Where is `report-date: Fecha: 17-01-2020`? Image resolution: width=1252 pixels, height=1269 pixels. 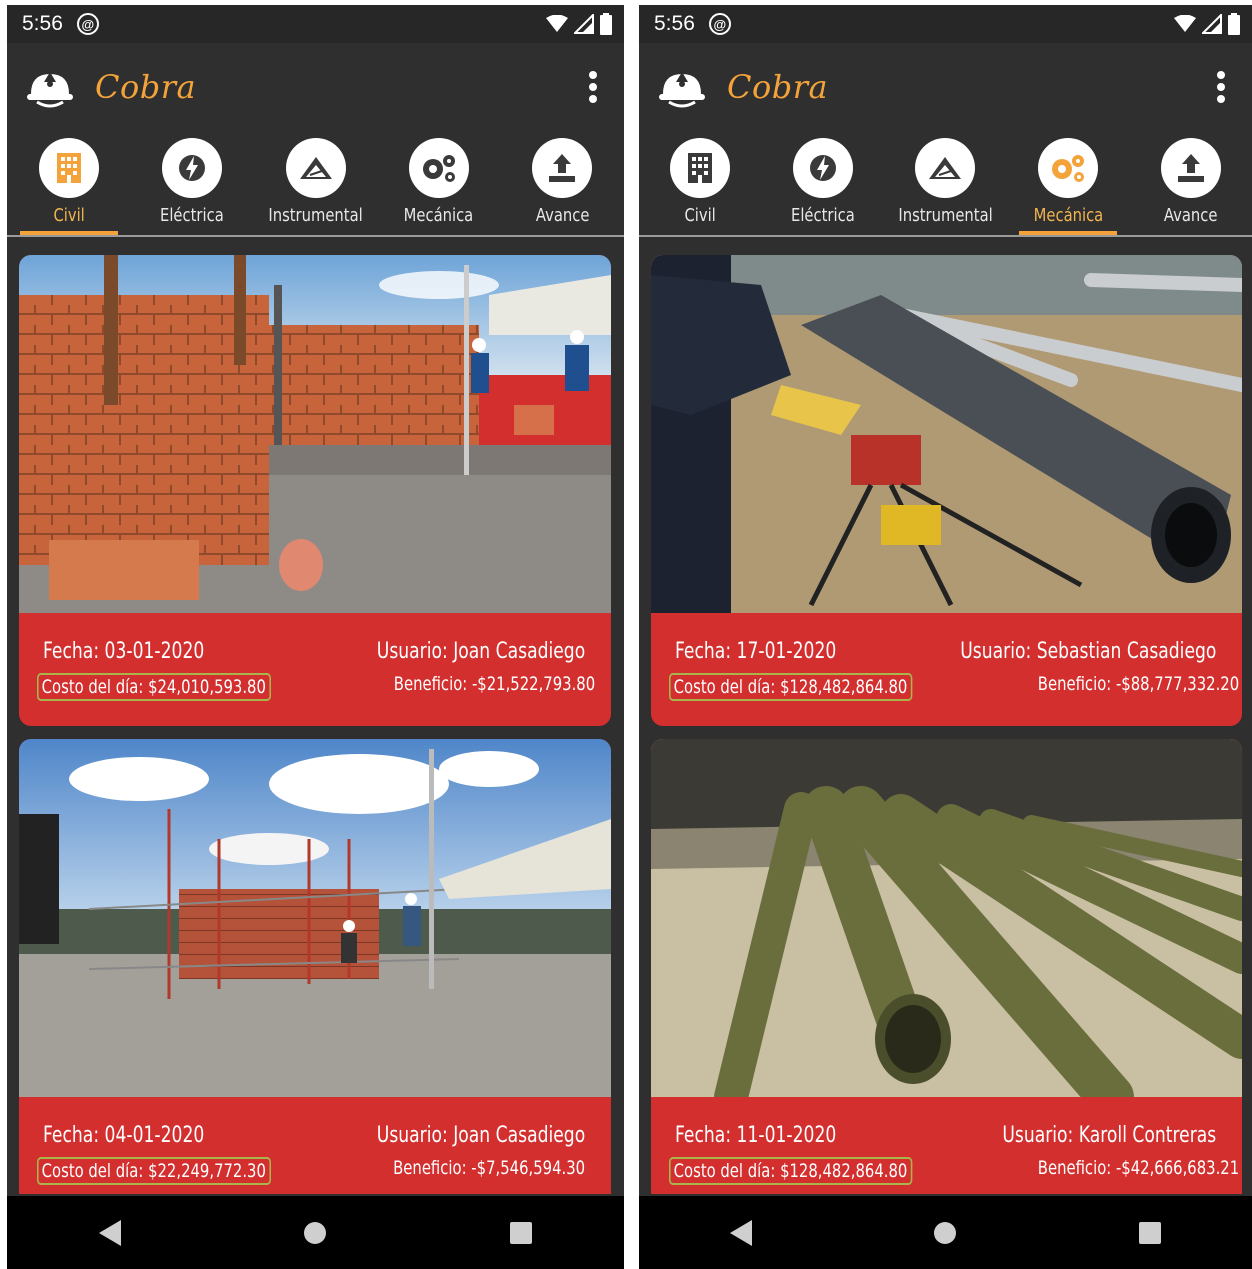 report-date: Fecha: 17-01-2020 is located at coordinates (756, 651).